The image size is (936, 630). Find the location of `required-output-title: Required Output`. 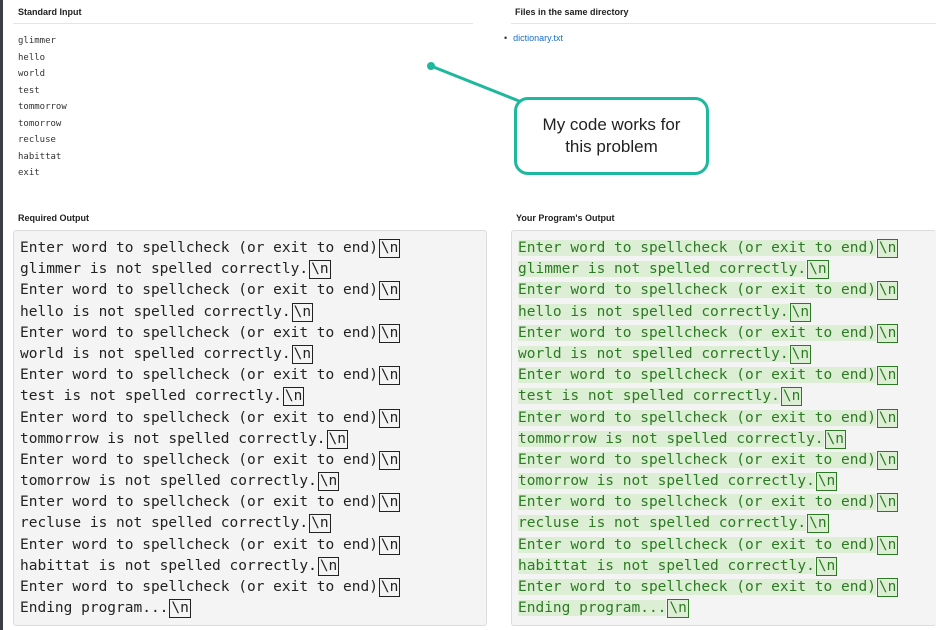

required-output-title: Required Output is located at coordinates (53, 218).